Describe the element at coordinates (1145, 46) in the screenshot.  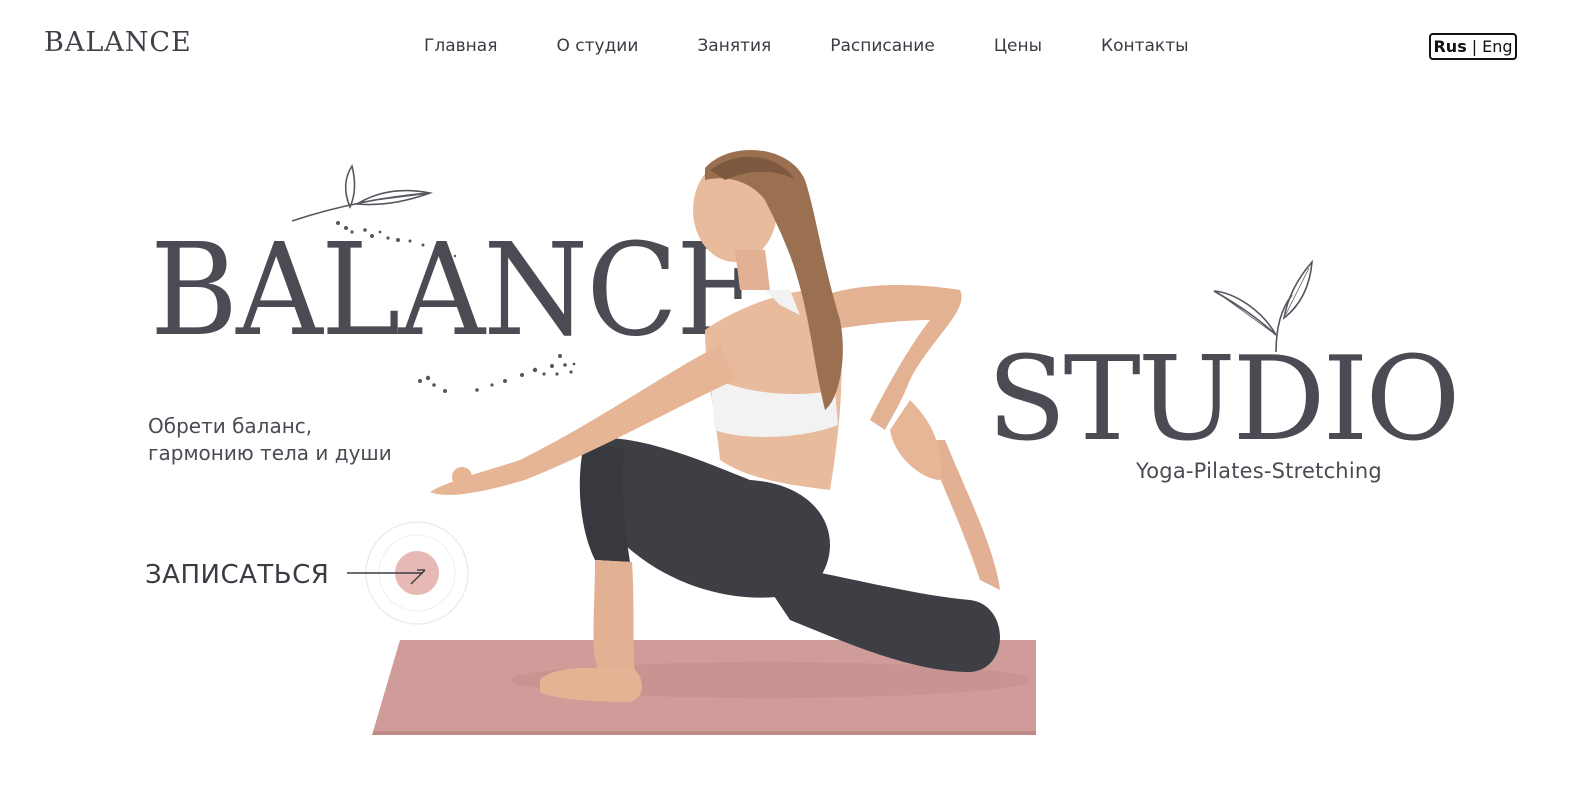
I see `nav-item-contacts: Контакты` at that location.